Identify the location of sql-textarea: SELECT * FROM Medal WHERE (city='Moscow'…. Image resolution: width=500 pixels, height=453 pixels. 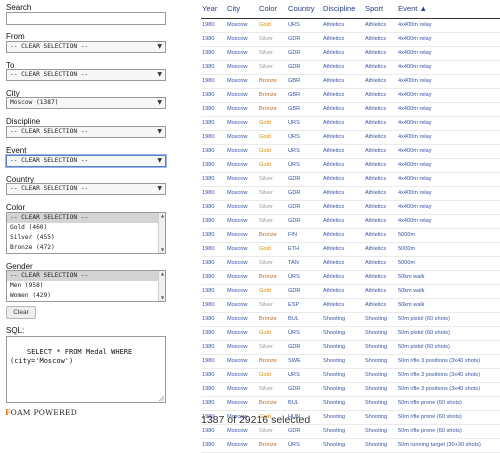
(86, 369).